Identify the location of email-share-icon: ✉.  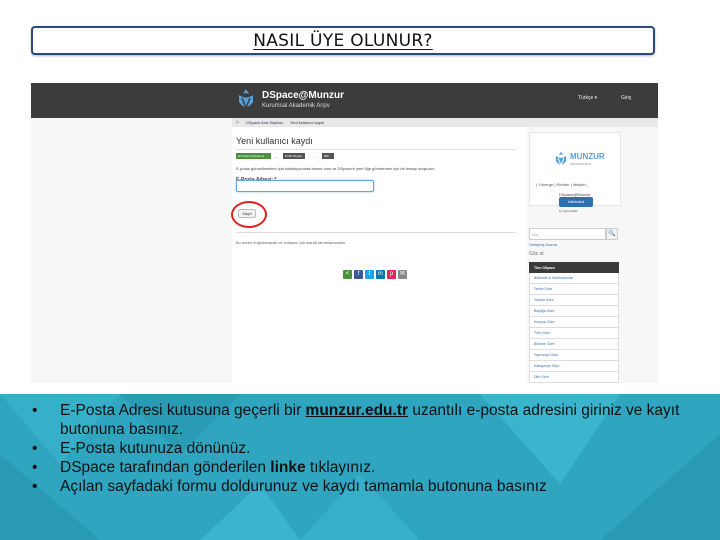
(402, 274).